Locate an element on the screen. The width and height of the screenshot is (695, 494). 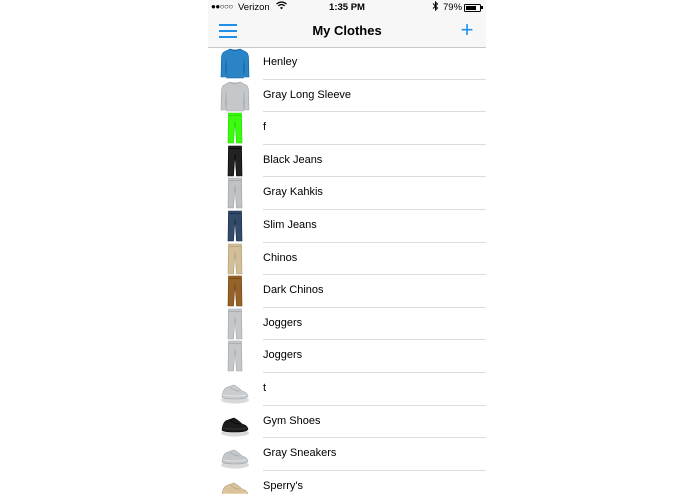
battery-percentage: 79% is located at coordinates (453, 7).